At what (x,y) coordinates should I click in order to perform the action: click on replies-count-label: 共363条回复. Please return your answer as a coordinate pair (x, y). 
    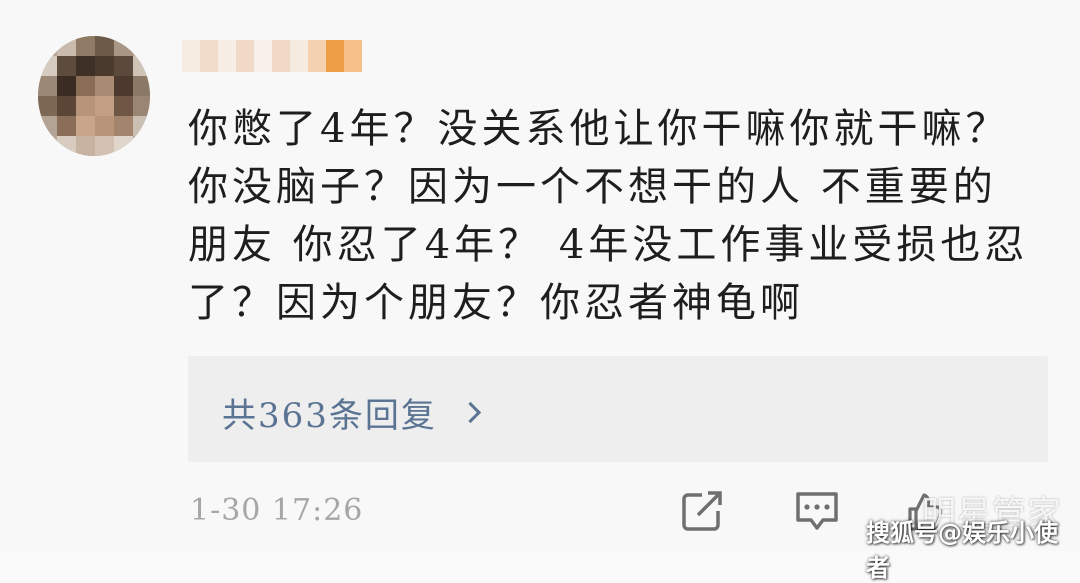
    Looking at the image, I should click on (329, 416).